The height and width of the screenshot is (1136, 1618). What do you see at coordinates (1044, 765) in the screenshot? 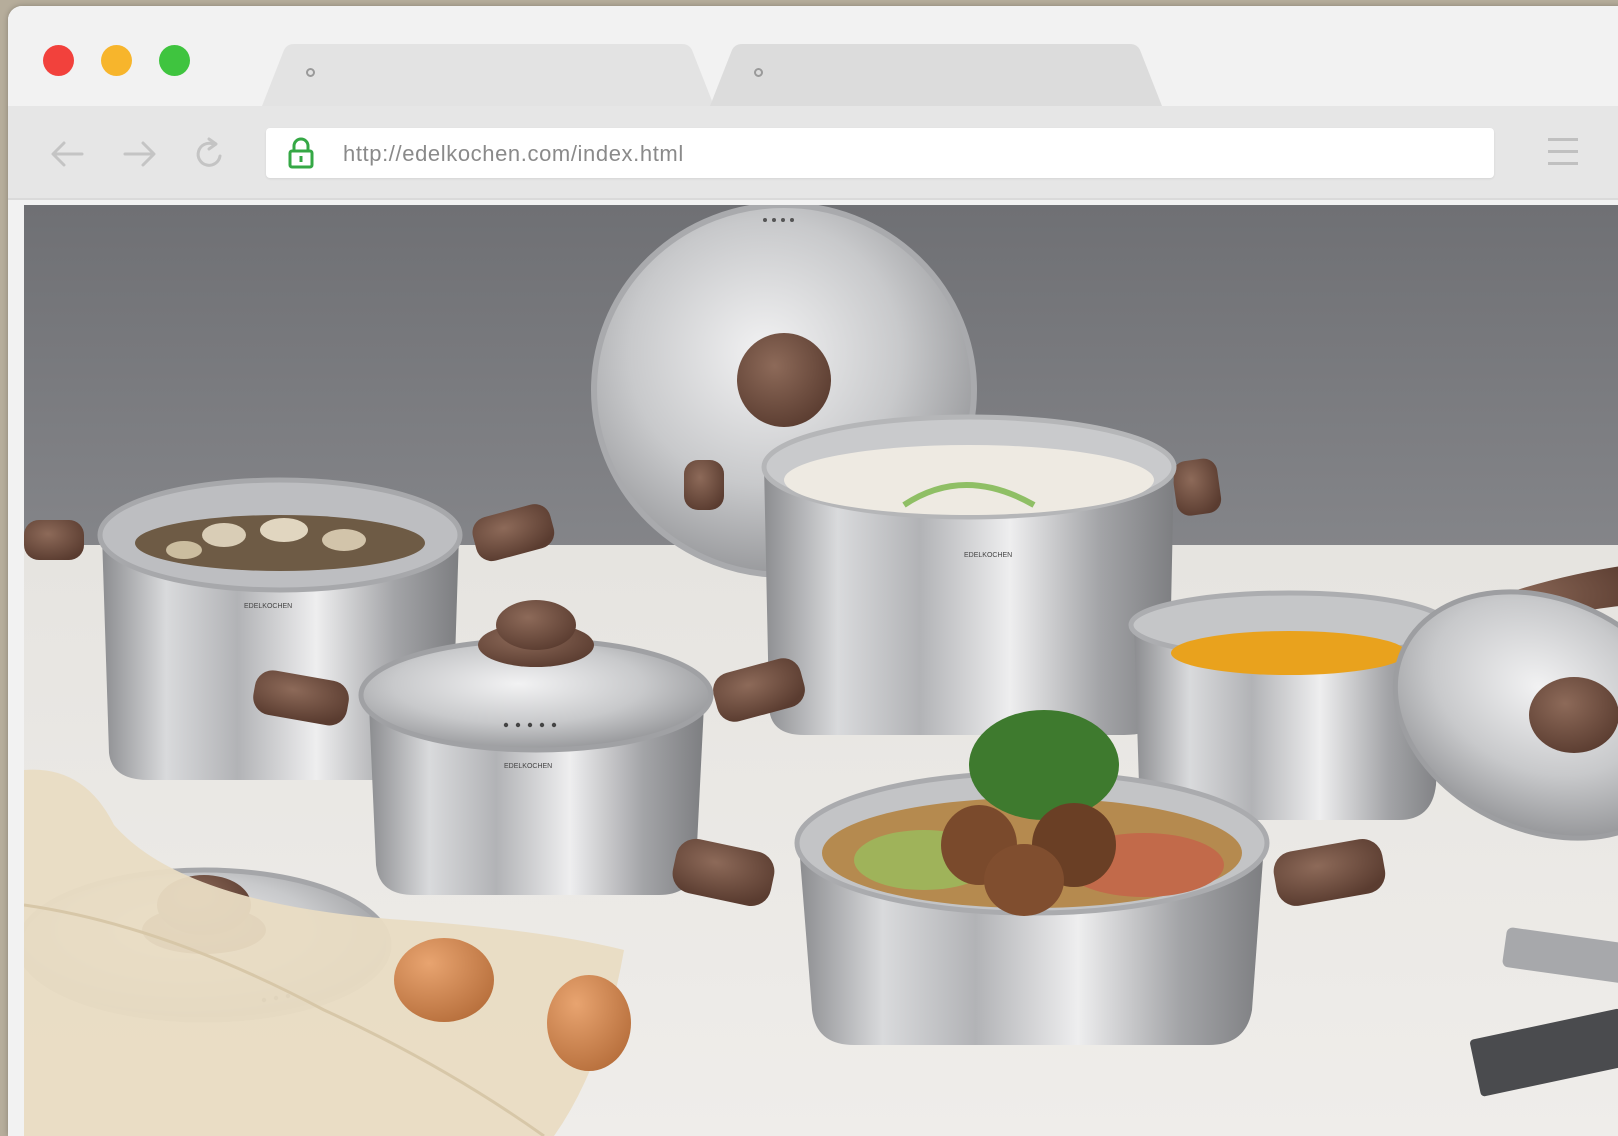
I see `herb-garnish` at bounding box center [1044, 765].